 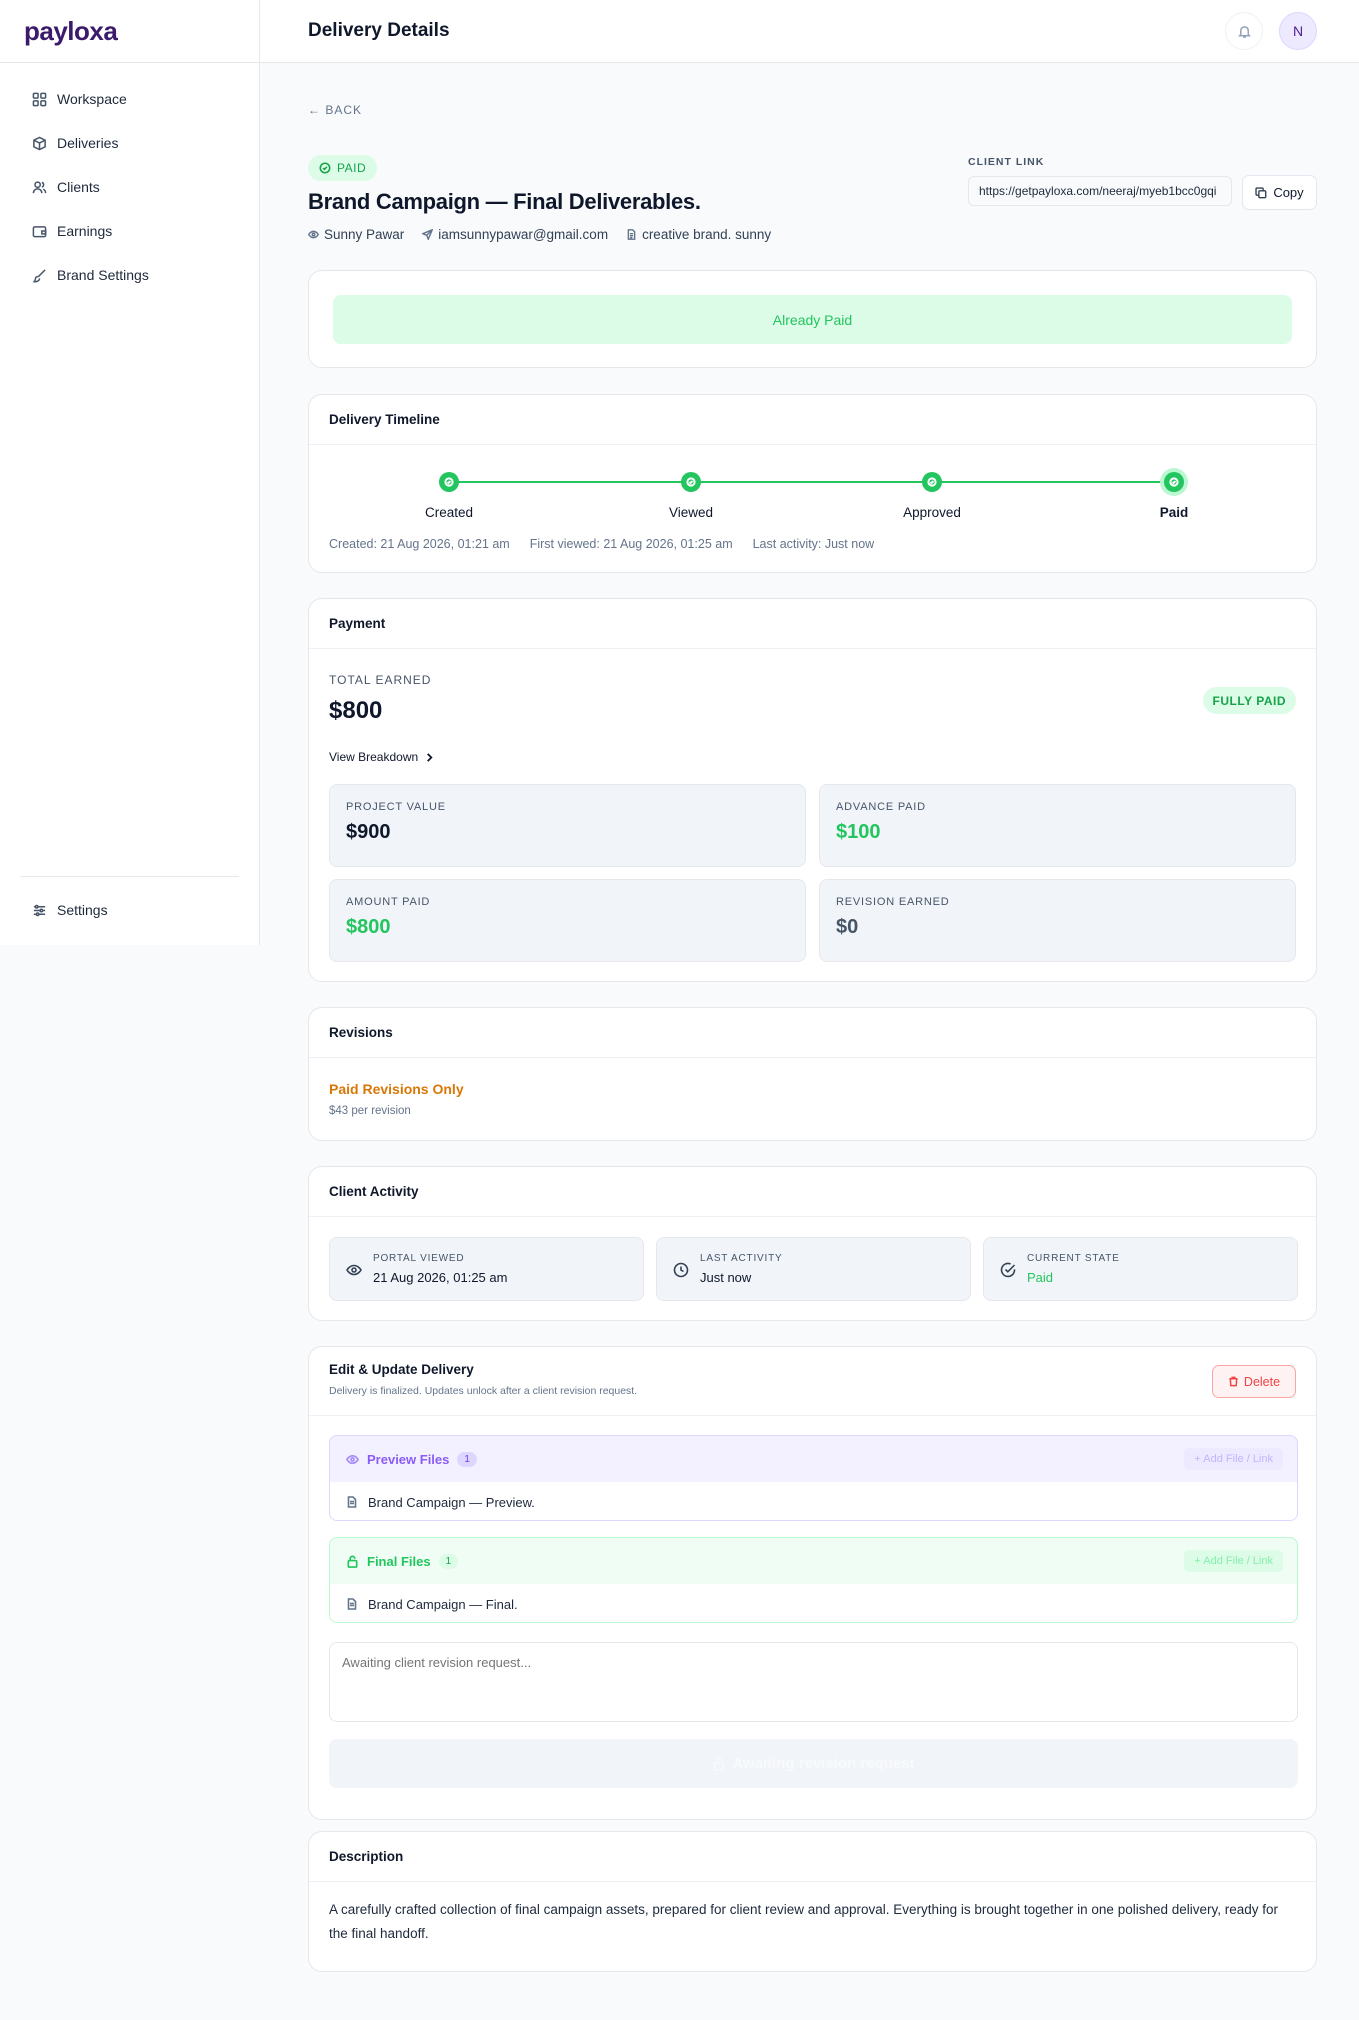 What do you see at coordinates (39, 910) in the screenshot?
I see `sliders-icon` at bounding box center [39, 910].